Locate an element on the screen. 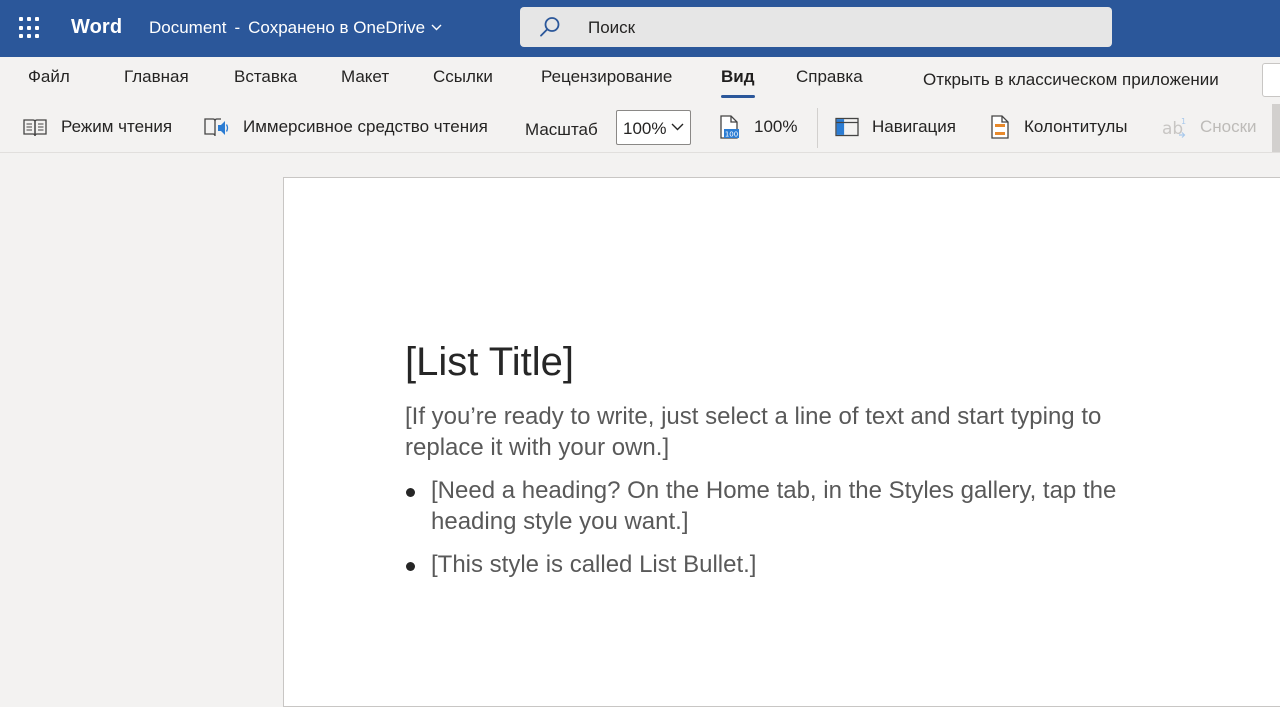 Image resolution: width=1280 pixels, height=707 pixels. list-item: [This style is called List Bullet.] is located at coordinates (795, 564).